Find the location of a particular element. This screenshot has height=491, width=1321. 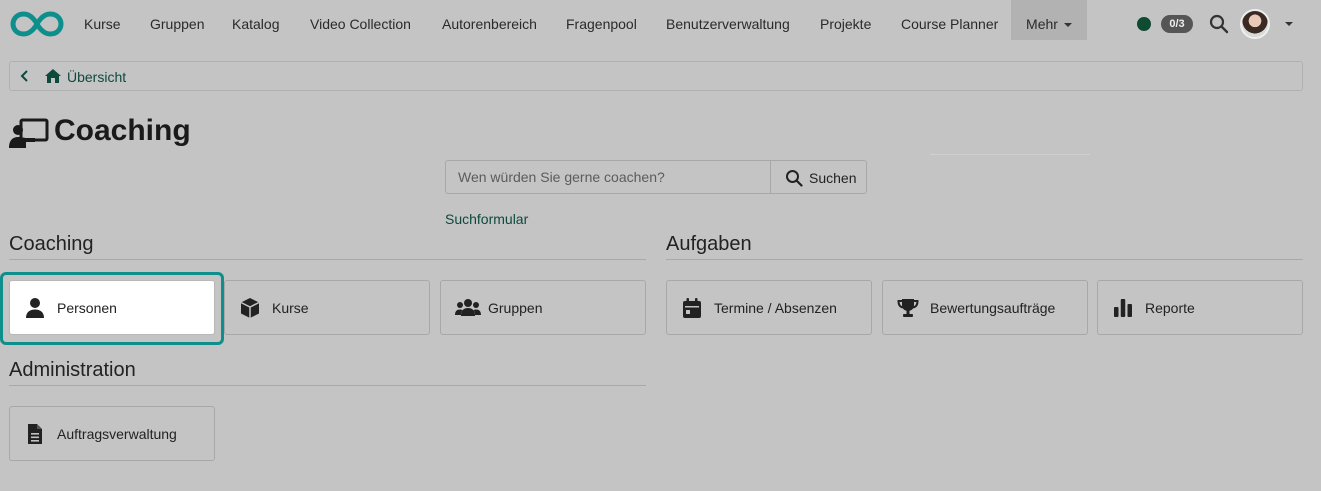

search-input is located at coordinates (608, 177).